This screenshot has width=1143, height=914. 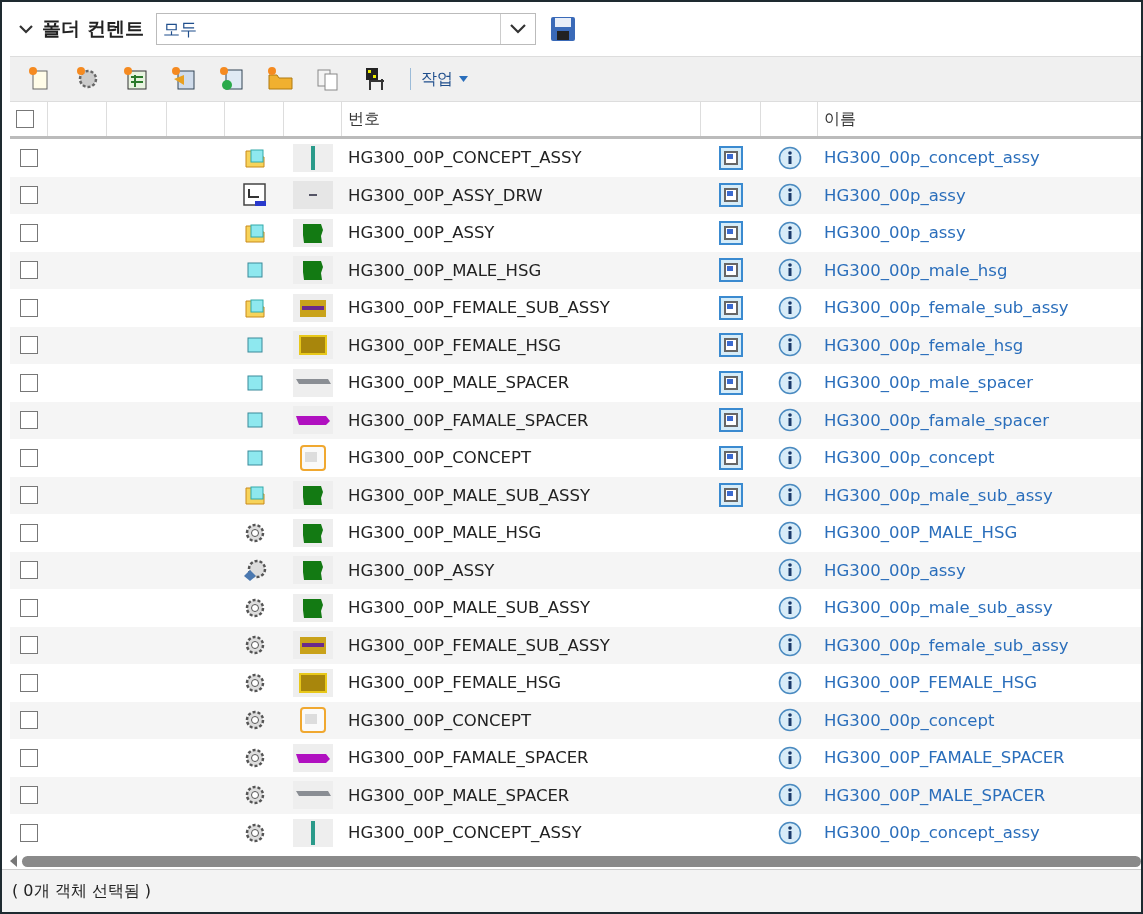 I want to click on status-text: ( 0개 객체 선택됨 ), so click(x=81, y=891).